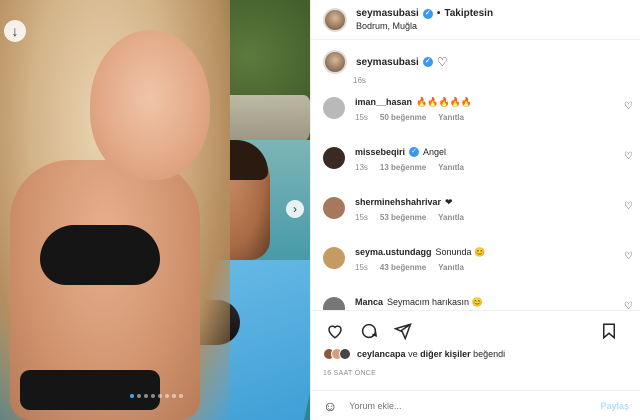 This screenshot has width=640, height=420. Describe the element at coordinates (403, 217) in the screenshot. I see `comment-likes: 53 beğenme` at that location.